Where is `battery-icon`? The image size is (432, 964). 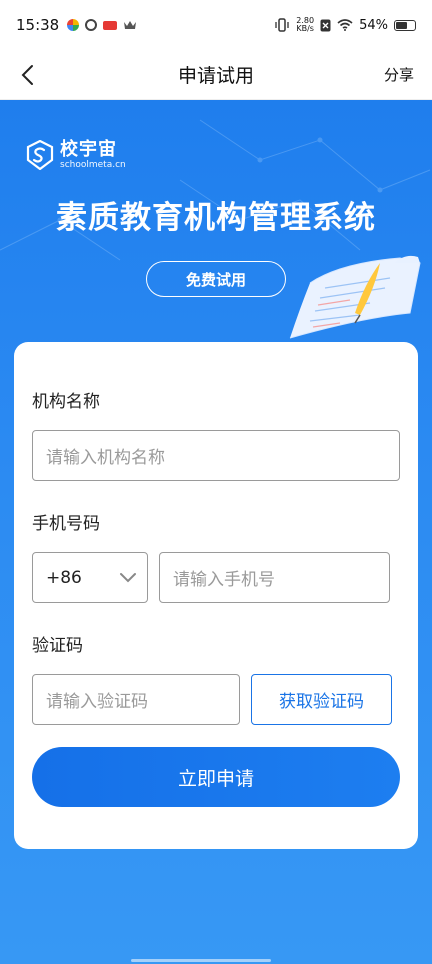 battery-icon is located at coordinates (405, 25).